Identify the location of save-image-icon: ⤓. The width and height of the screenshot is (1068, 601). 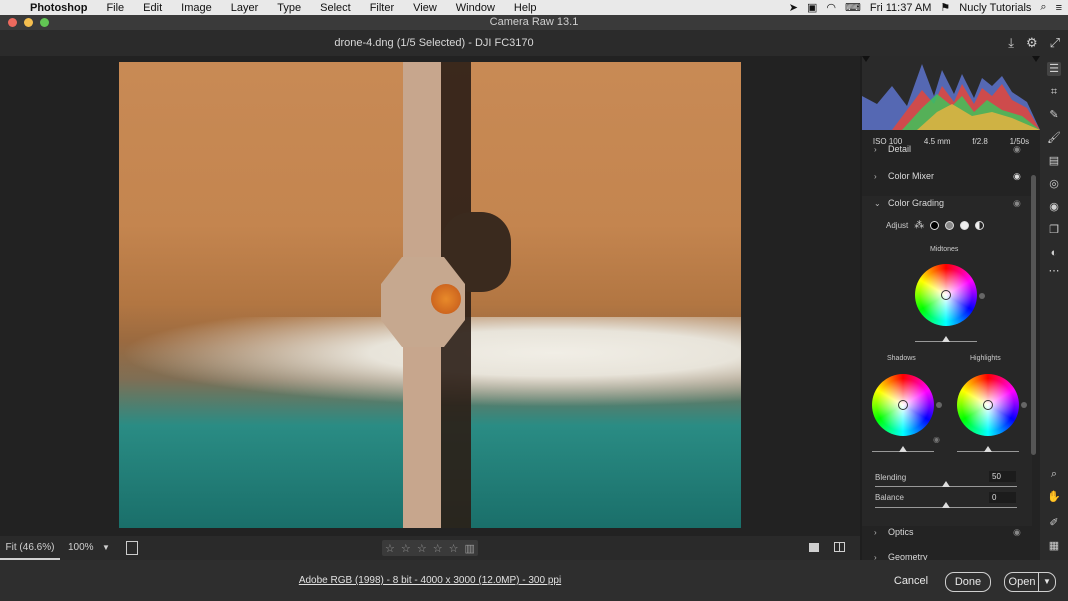
(1011, 43).